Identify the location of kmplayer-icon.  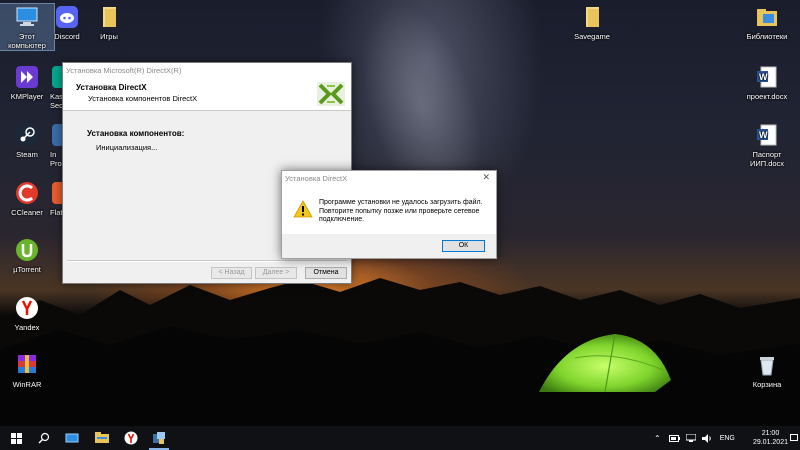
(27, 77).